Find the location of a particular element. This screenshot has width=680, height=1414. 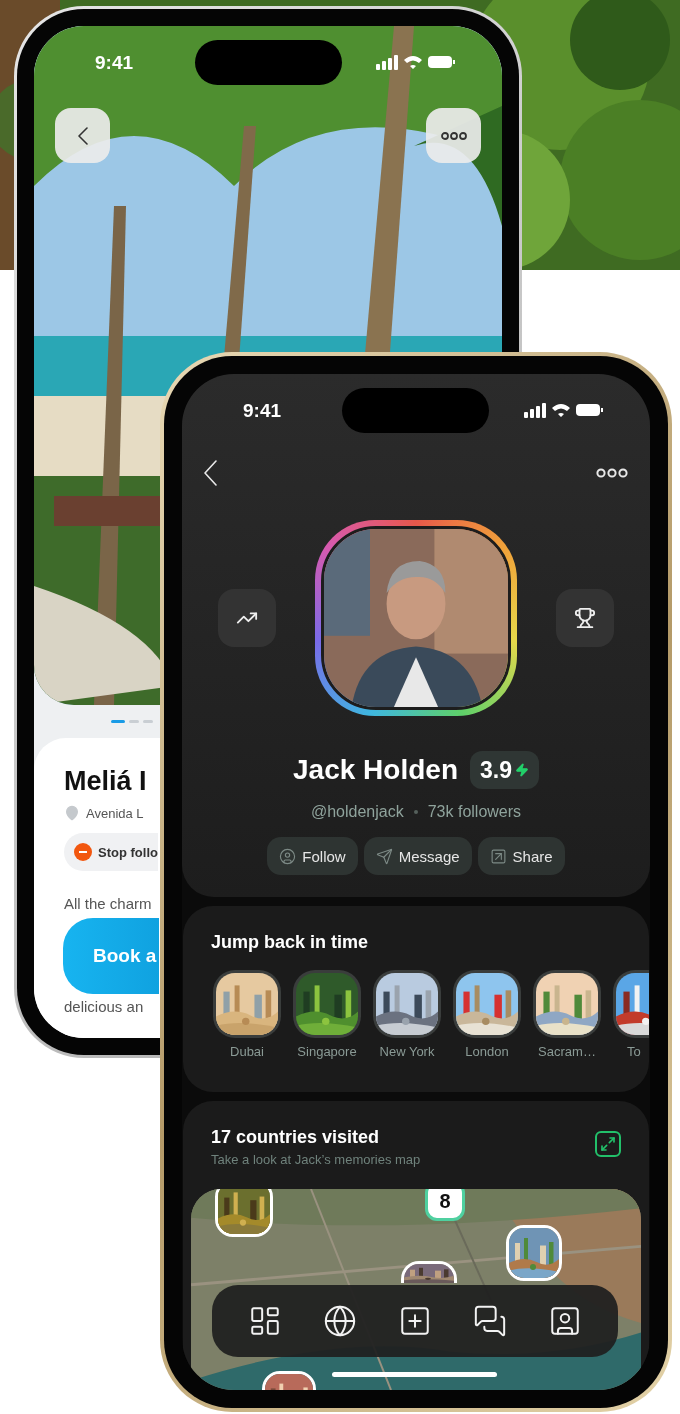

trophy-button is located at coordinates (585, 618).